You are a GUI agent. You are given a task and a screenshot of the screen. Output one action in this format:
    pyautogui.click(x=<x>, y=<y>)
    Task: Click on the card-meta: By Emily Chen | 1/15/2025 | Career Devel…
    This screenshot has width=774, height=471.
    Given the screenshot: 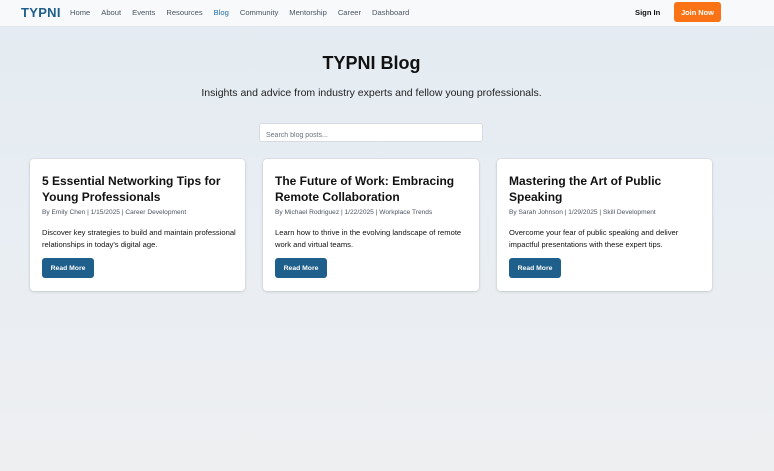 What is the action you would take?
    pyautogui.click(x=114, y=212)
    